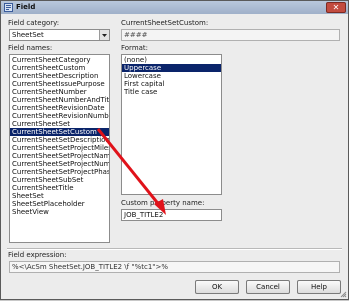  I want to click on custom-field-label: CurrentSheetSetCustom:, so click(165, 23).